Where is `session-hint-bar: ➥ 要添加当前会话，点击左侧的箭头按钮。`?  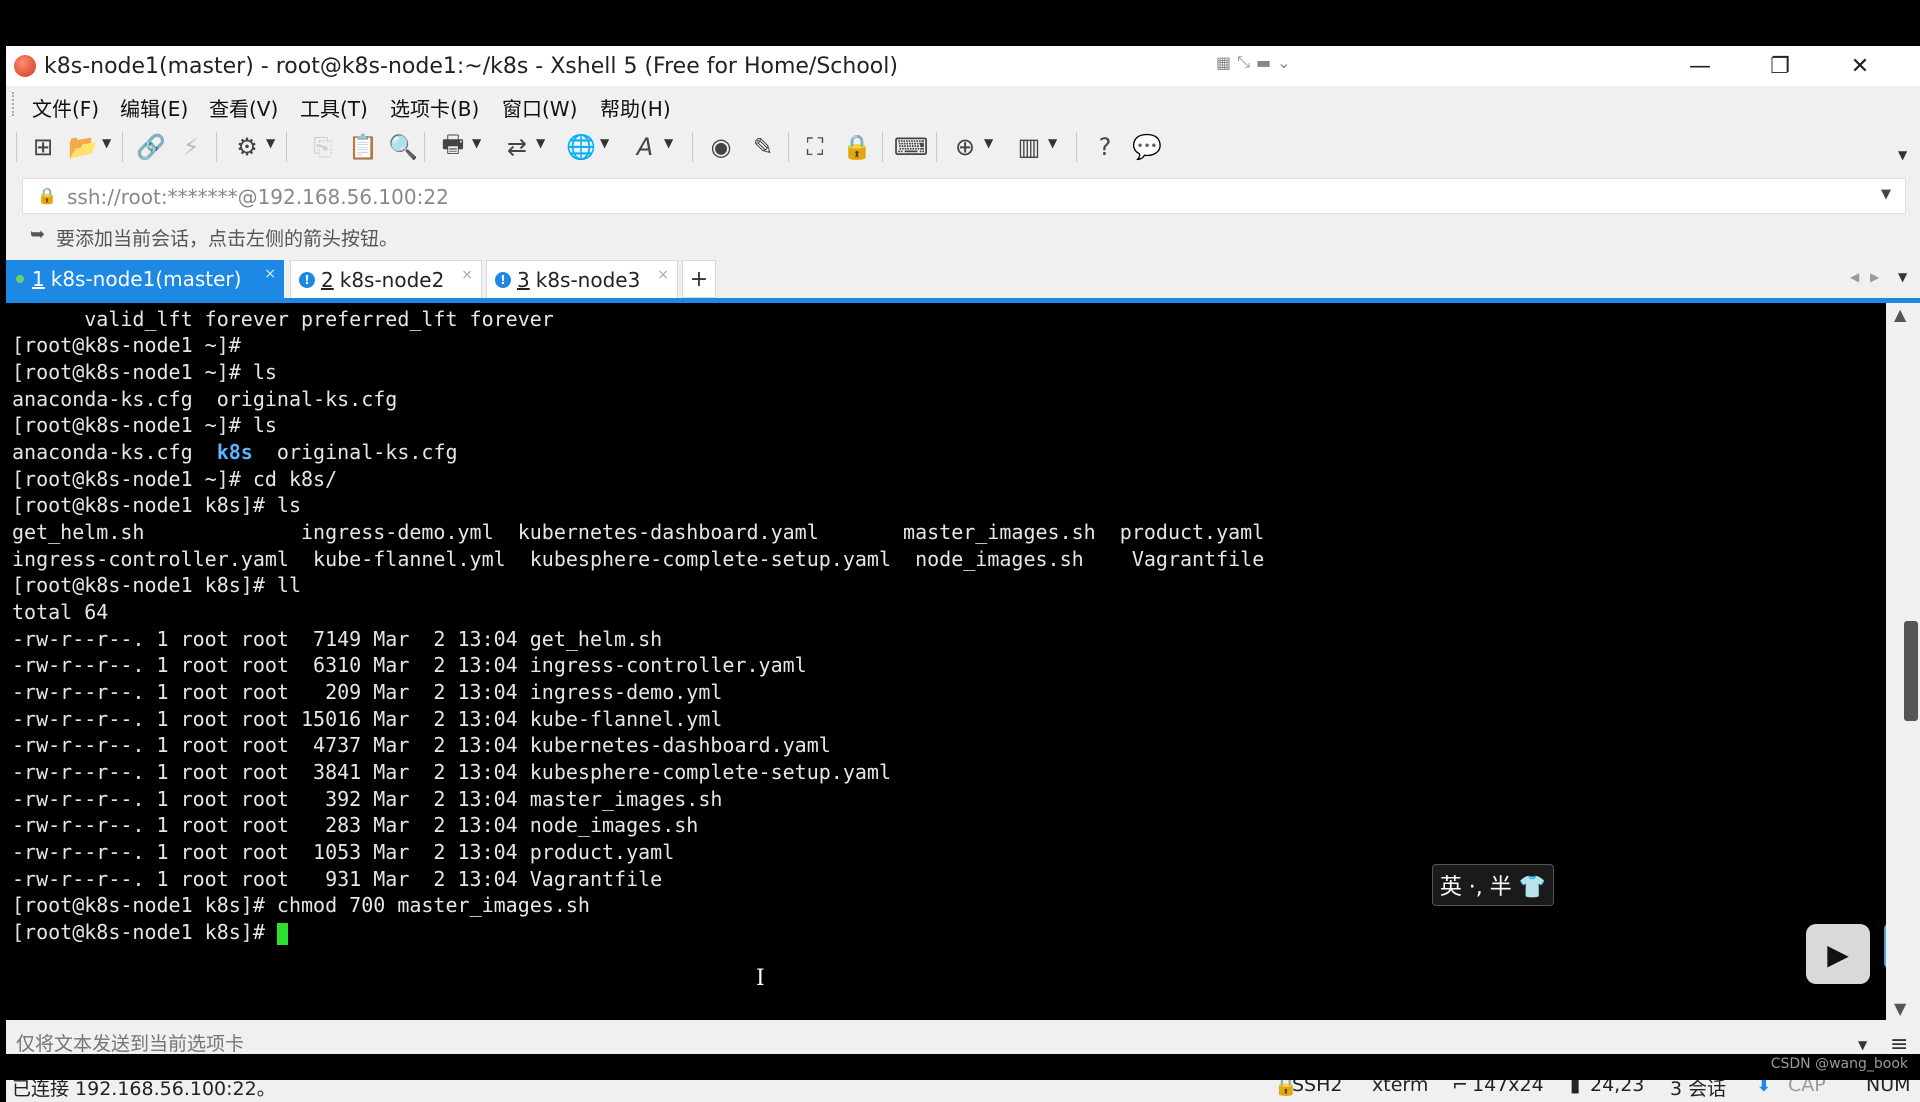
session-hint-bar: ➥ 要添加当前会话，点击左侧的箭头按钮。 is located at coordinates (963, 235).